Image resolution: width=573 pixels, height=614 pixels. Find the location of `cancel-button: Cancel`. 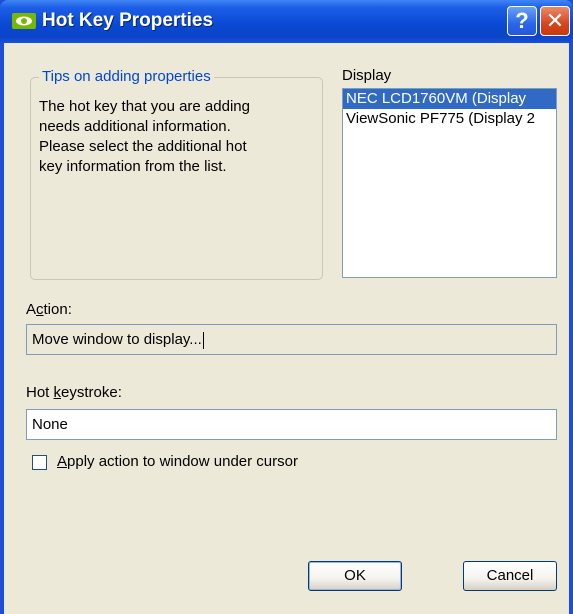

cancel-button: Cancel is located at coordinates (510, 576).